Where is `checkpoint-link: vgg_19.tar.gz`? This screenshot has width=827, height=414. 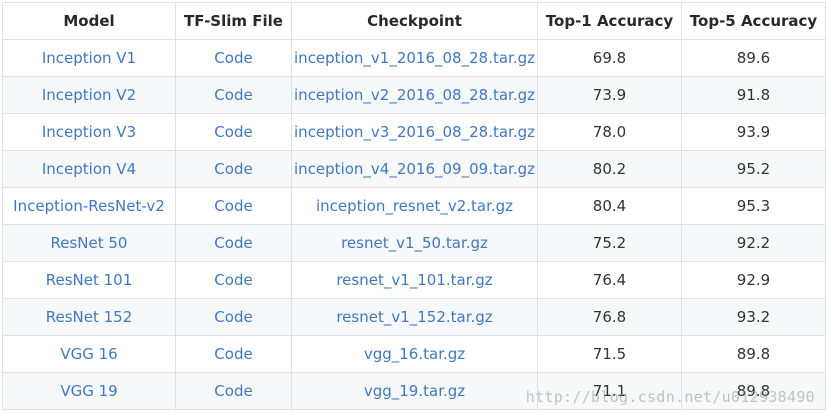
checkpoint-link: vgg_19.tar.gz is located at coordinates (414, 391).